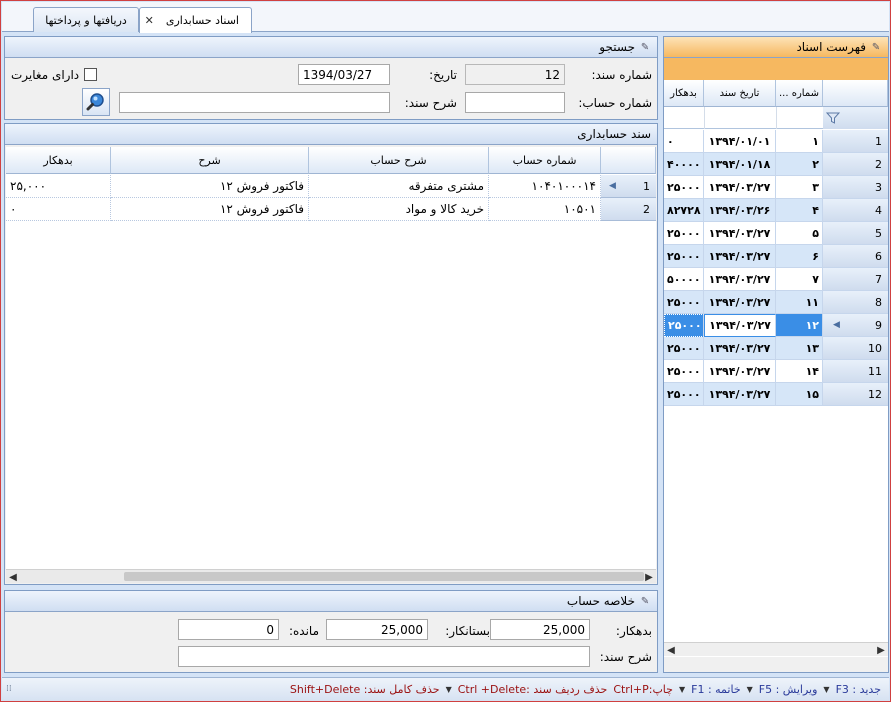 This screenshot has width=891, height=702. What do you see at coordinates (799, 394) in the screenshot?
I see `list-cell-number: ۱۵` at bounding box center [799, 394].